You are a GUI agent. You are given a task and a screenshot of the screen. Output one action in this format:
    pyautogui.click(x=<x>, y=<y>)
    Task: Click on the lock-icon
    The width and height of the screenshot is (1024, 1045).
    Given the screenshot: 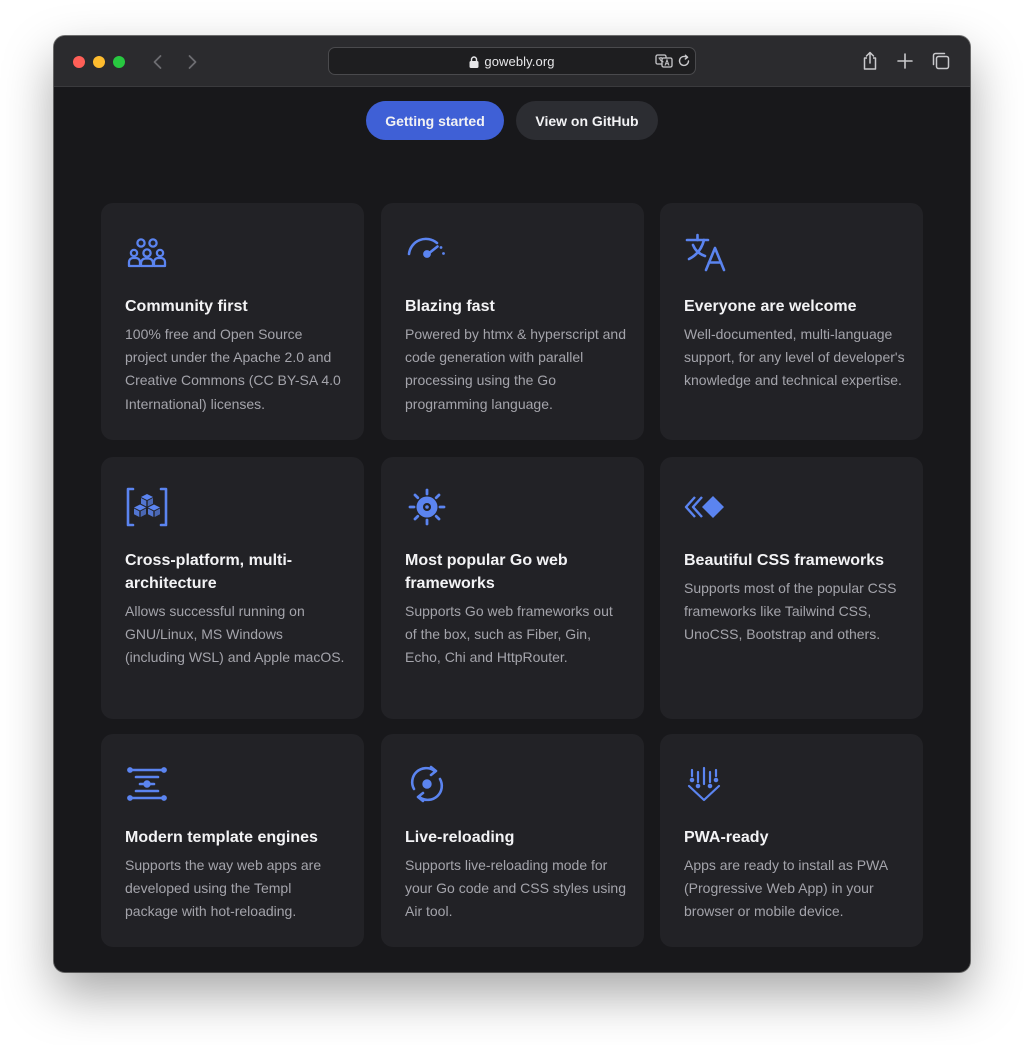 What is the action you would take?
    pyautogui.click(x=474, y=62)
    